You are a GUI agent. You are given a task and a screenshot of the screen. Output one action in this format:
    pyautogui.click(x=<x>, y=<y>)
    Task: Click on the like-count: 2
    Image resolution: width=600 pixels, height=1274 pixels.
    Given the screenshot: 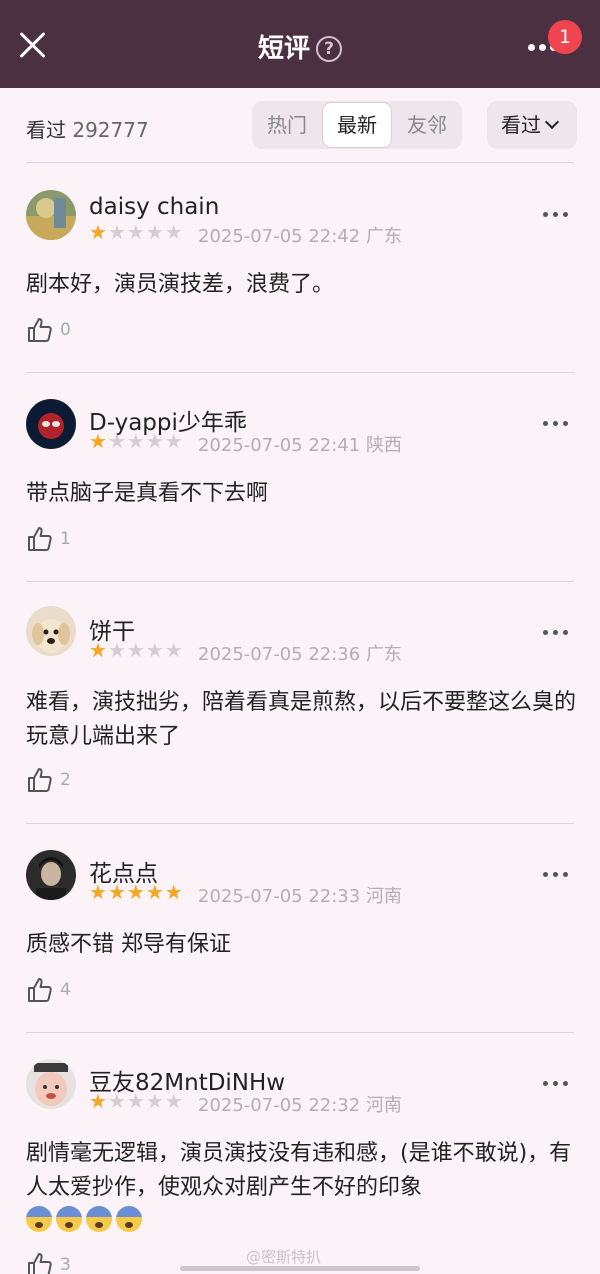 What is the action you would take?
    pyautogui.click(x=65, y=780)
    